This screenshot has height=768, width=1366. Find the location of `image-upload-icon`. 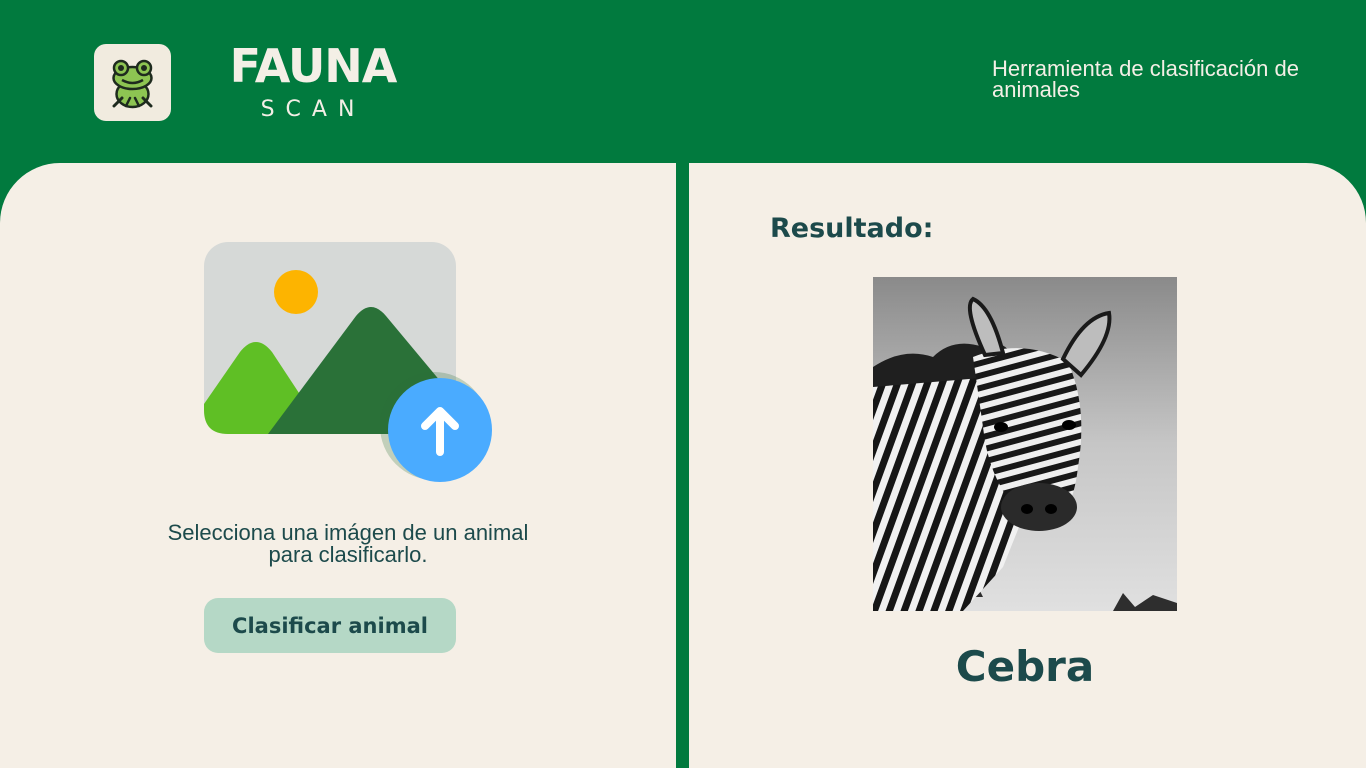

image-upload-icon is located at coordinates (349, 363).